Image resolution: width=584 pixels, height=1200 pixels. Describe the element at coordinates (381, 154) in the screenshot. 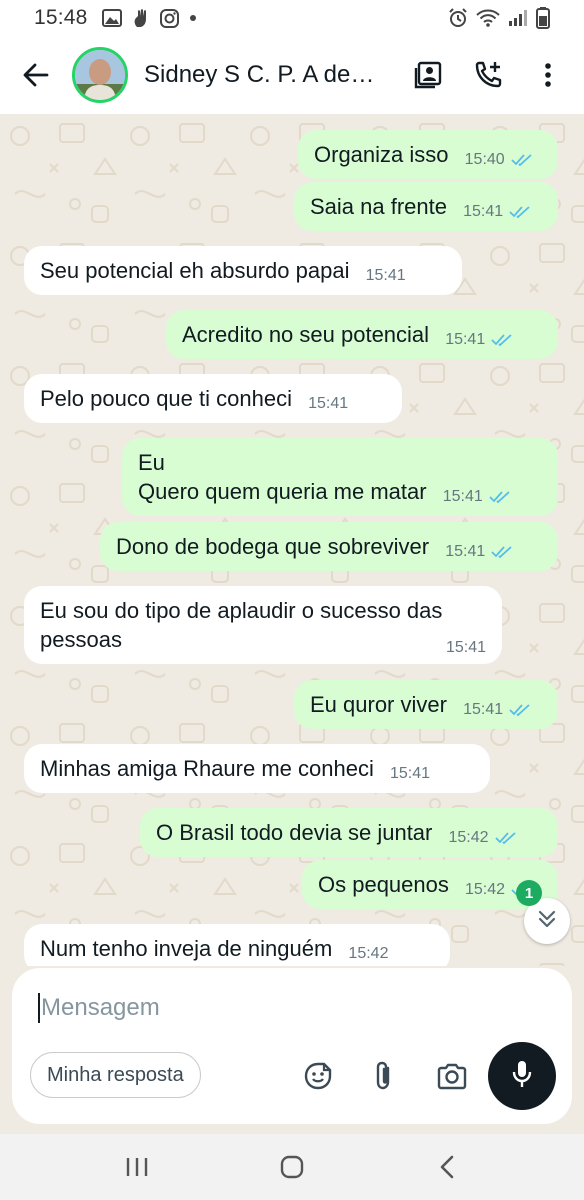

I see `message-text: Organiza isso` at that location.